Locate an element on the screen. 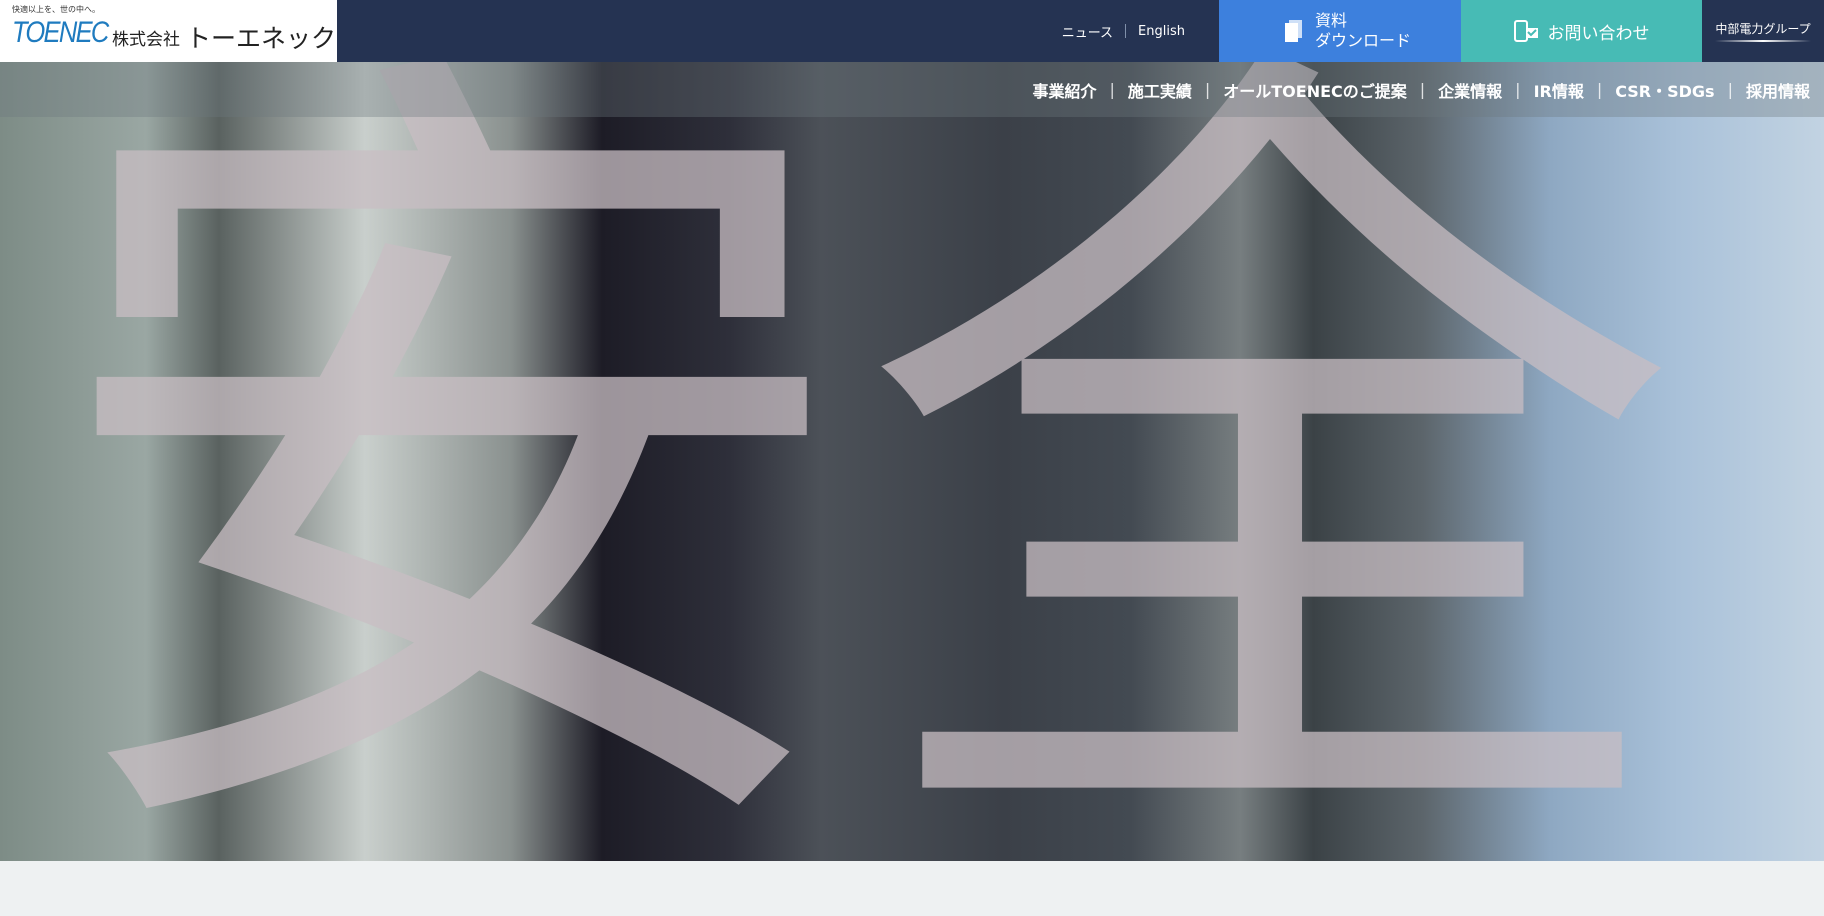 Image resolution: width=1824 pixels, height=916 pixels. utility-links: ニュース English is located at coordinates (778, 31).